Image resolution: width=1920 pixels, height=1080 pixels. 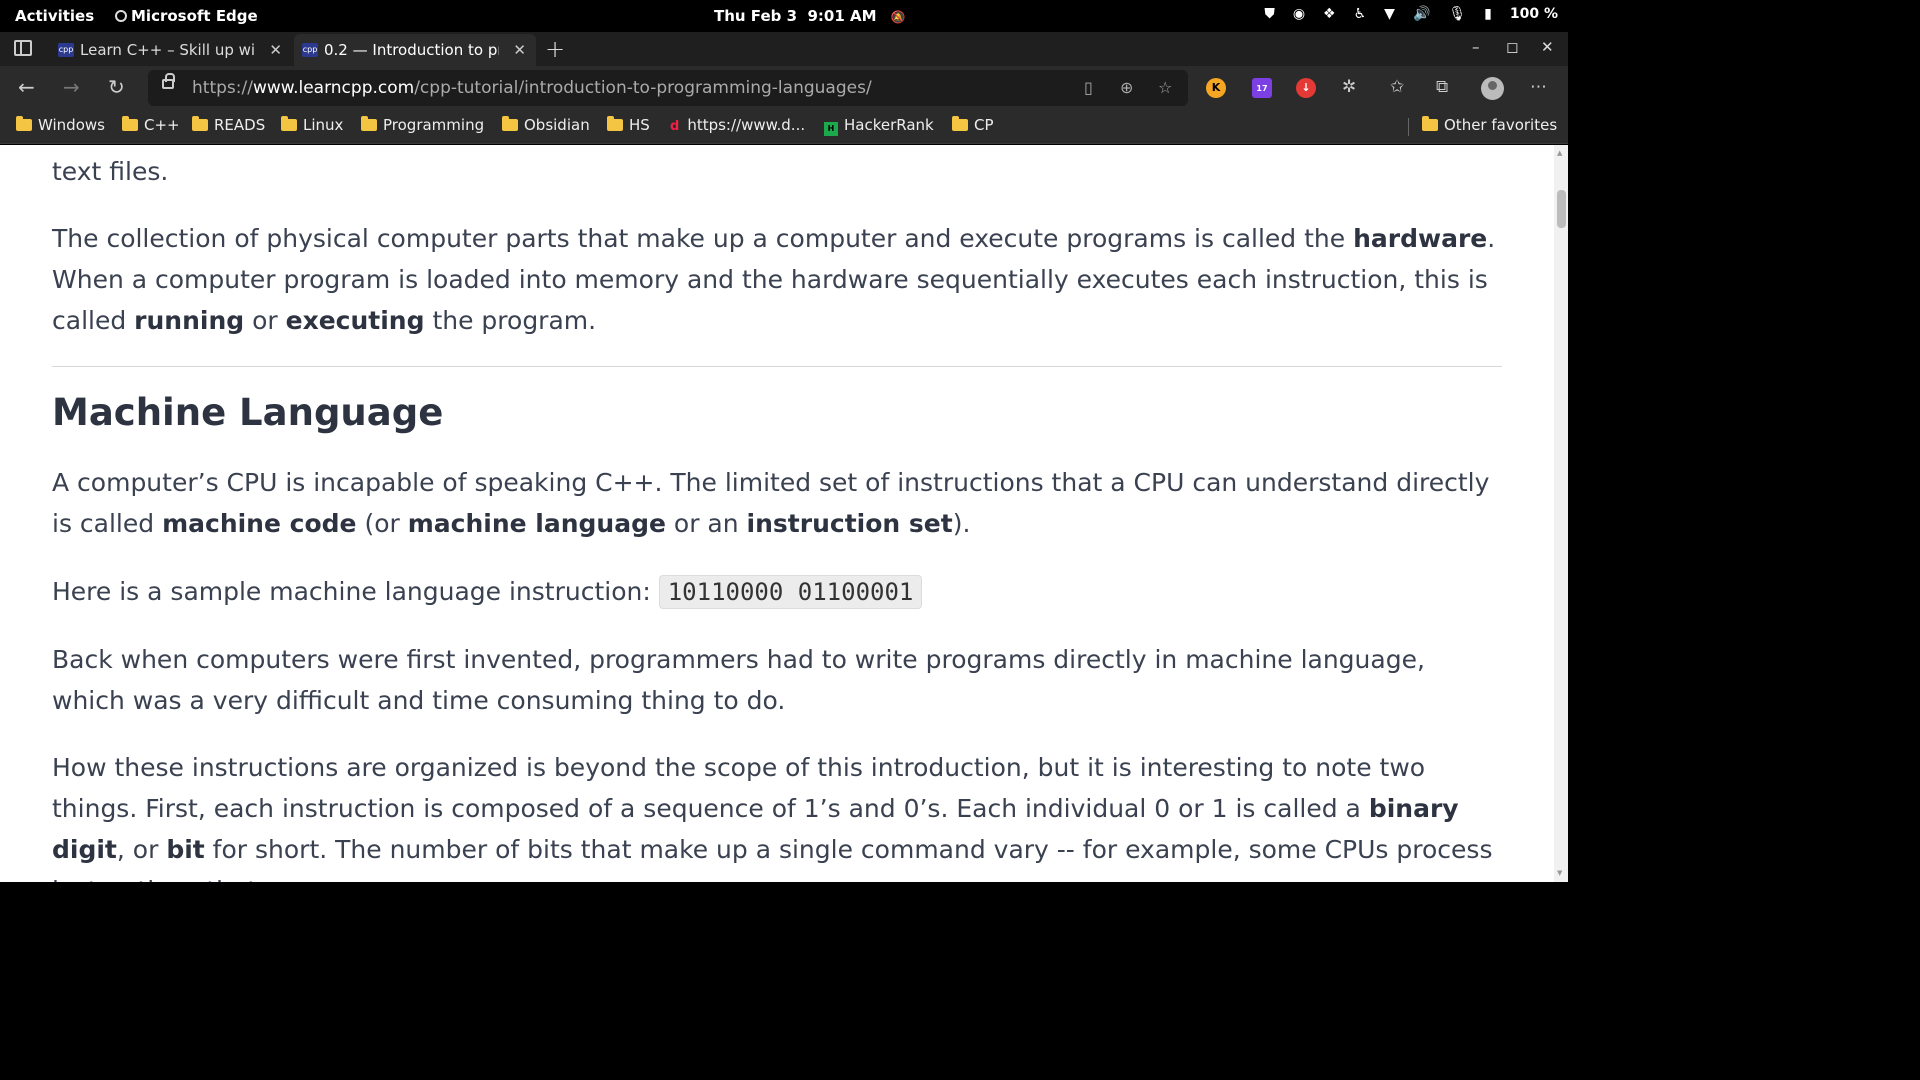 I want to click on extension-k-icon: K, so click(x=1216, y=88).